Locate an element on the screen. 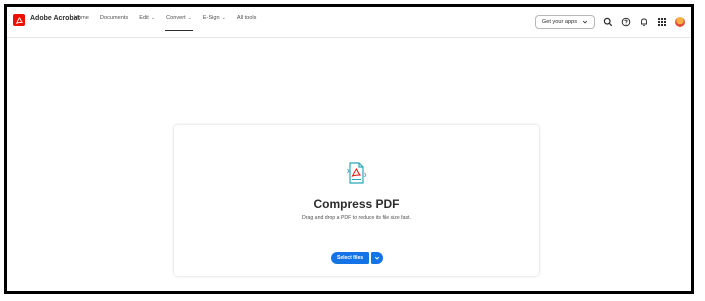 Image resolution: width=705 pixels, height=301 pixels. nav-label: Documents is located at coordinates (114, 18).